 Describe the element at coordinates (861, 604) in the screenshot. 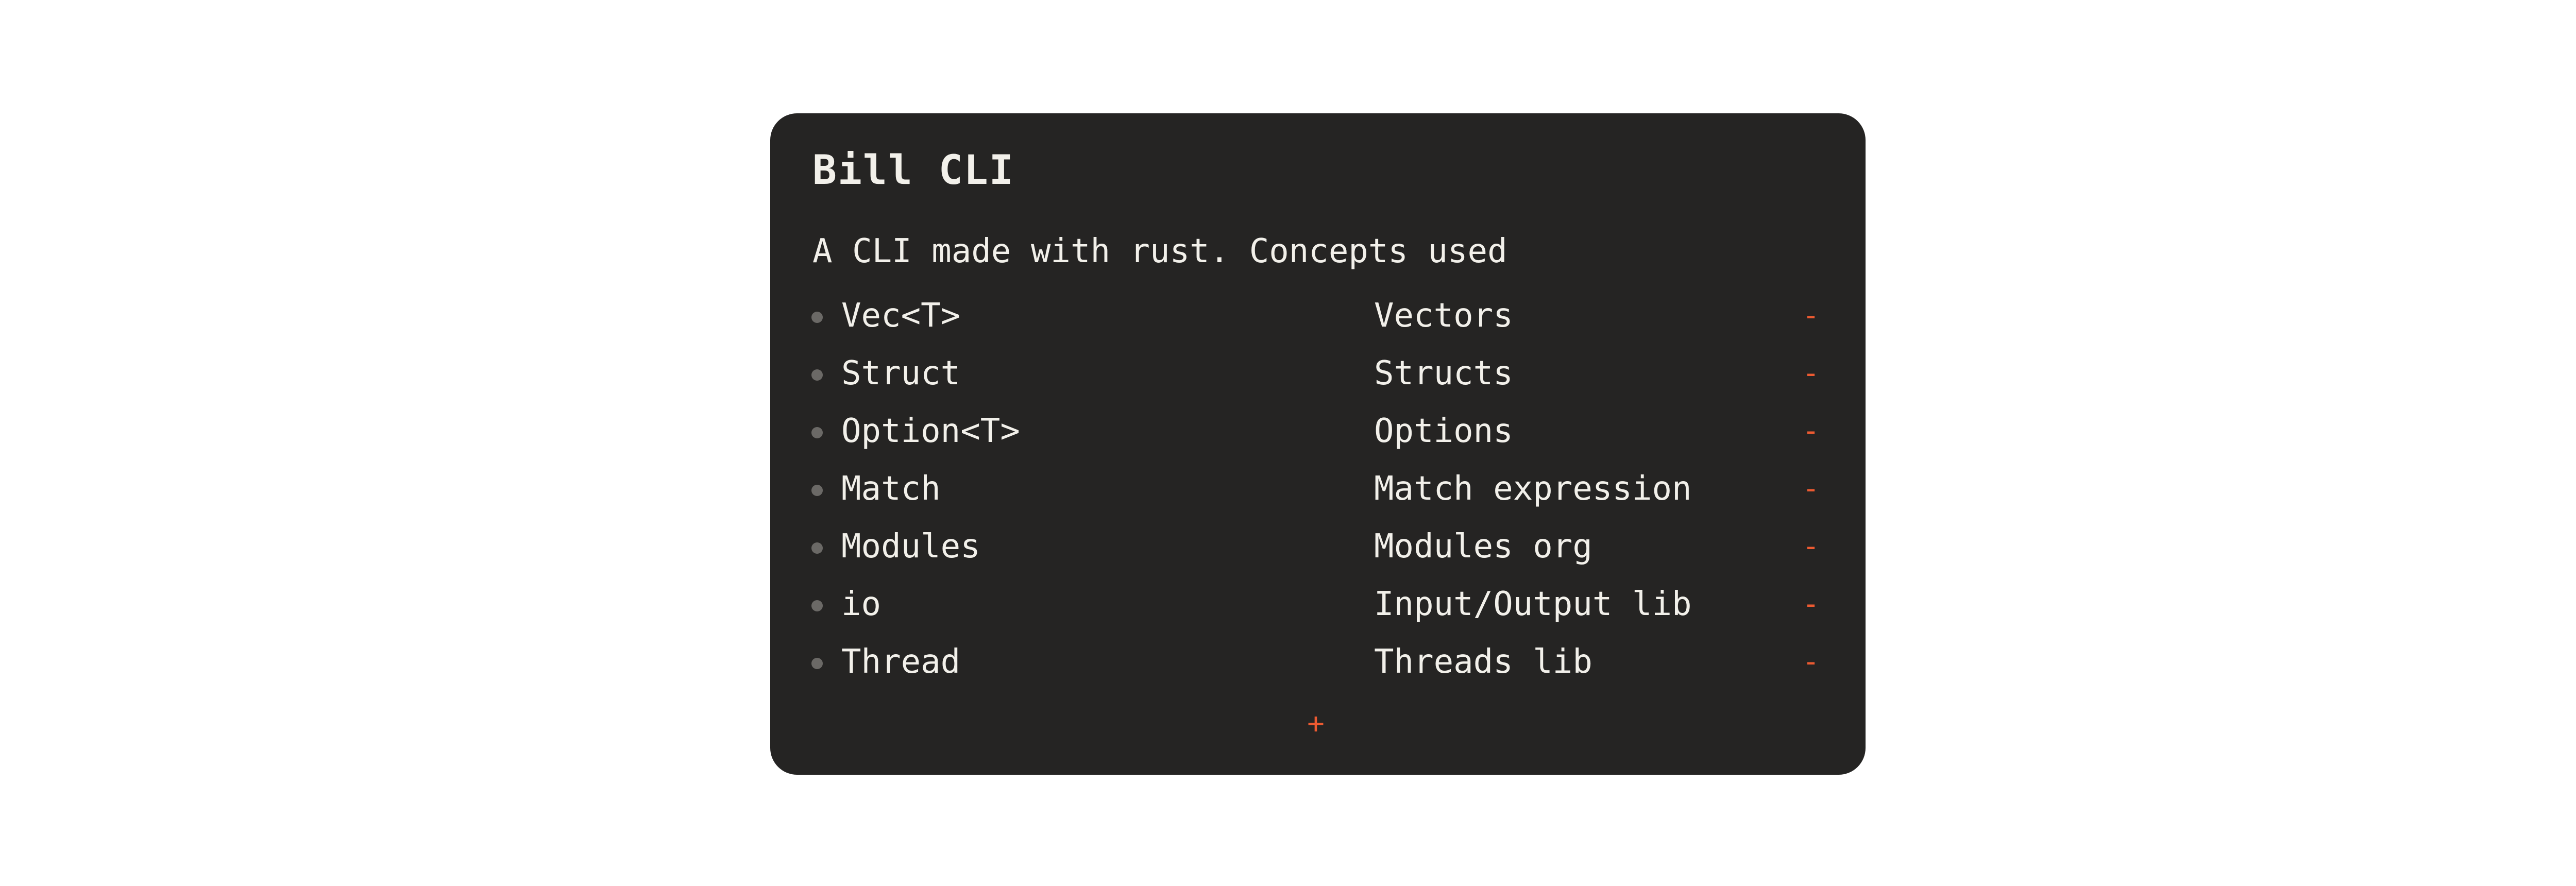

I see `concept-name: io` at that location.